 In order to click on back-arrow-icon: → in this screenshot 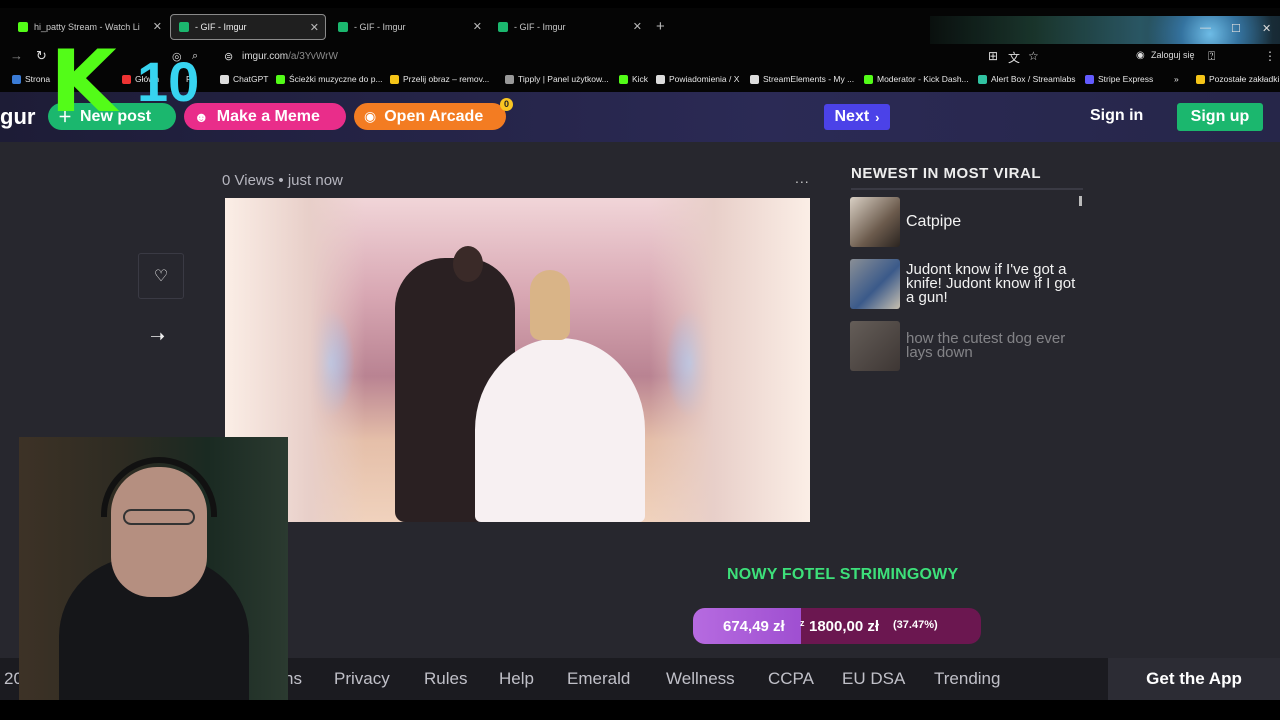, I will do `click(16, 55)`.